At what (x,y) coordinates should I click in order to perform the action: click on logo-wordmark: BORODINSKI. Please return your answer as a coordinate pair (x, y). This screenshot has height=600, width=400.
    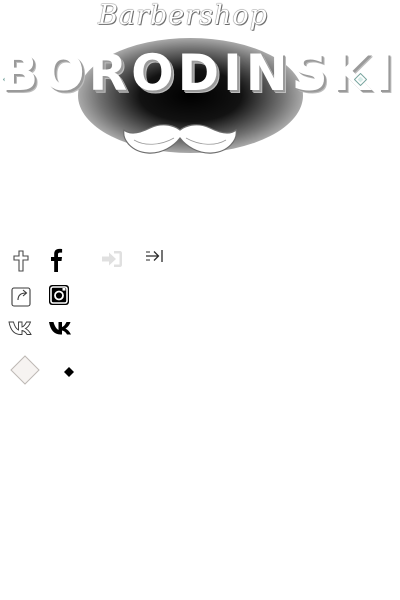
    Looking at the image, I should click on (198, 73).